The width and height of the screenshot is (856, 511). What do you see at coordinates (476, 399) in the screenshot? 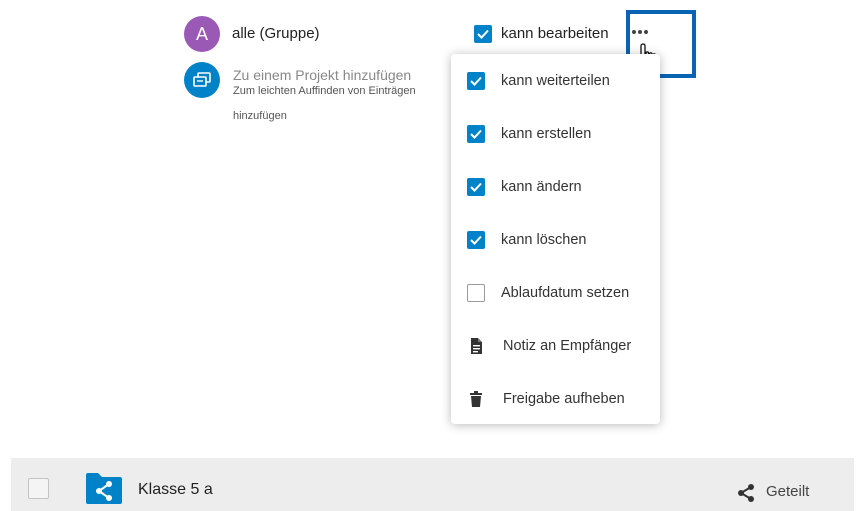
I see `trash-icon` at bounding box center [476, 399].